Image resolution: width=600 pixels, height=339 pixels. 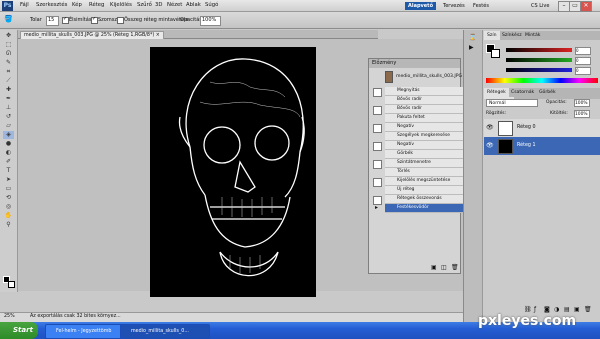 What do you see at coordinates (8, 144) in the screenshot?
I see `blur-tool-icon: ●` at bounding box center [8, 144].